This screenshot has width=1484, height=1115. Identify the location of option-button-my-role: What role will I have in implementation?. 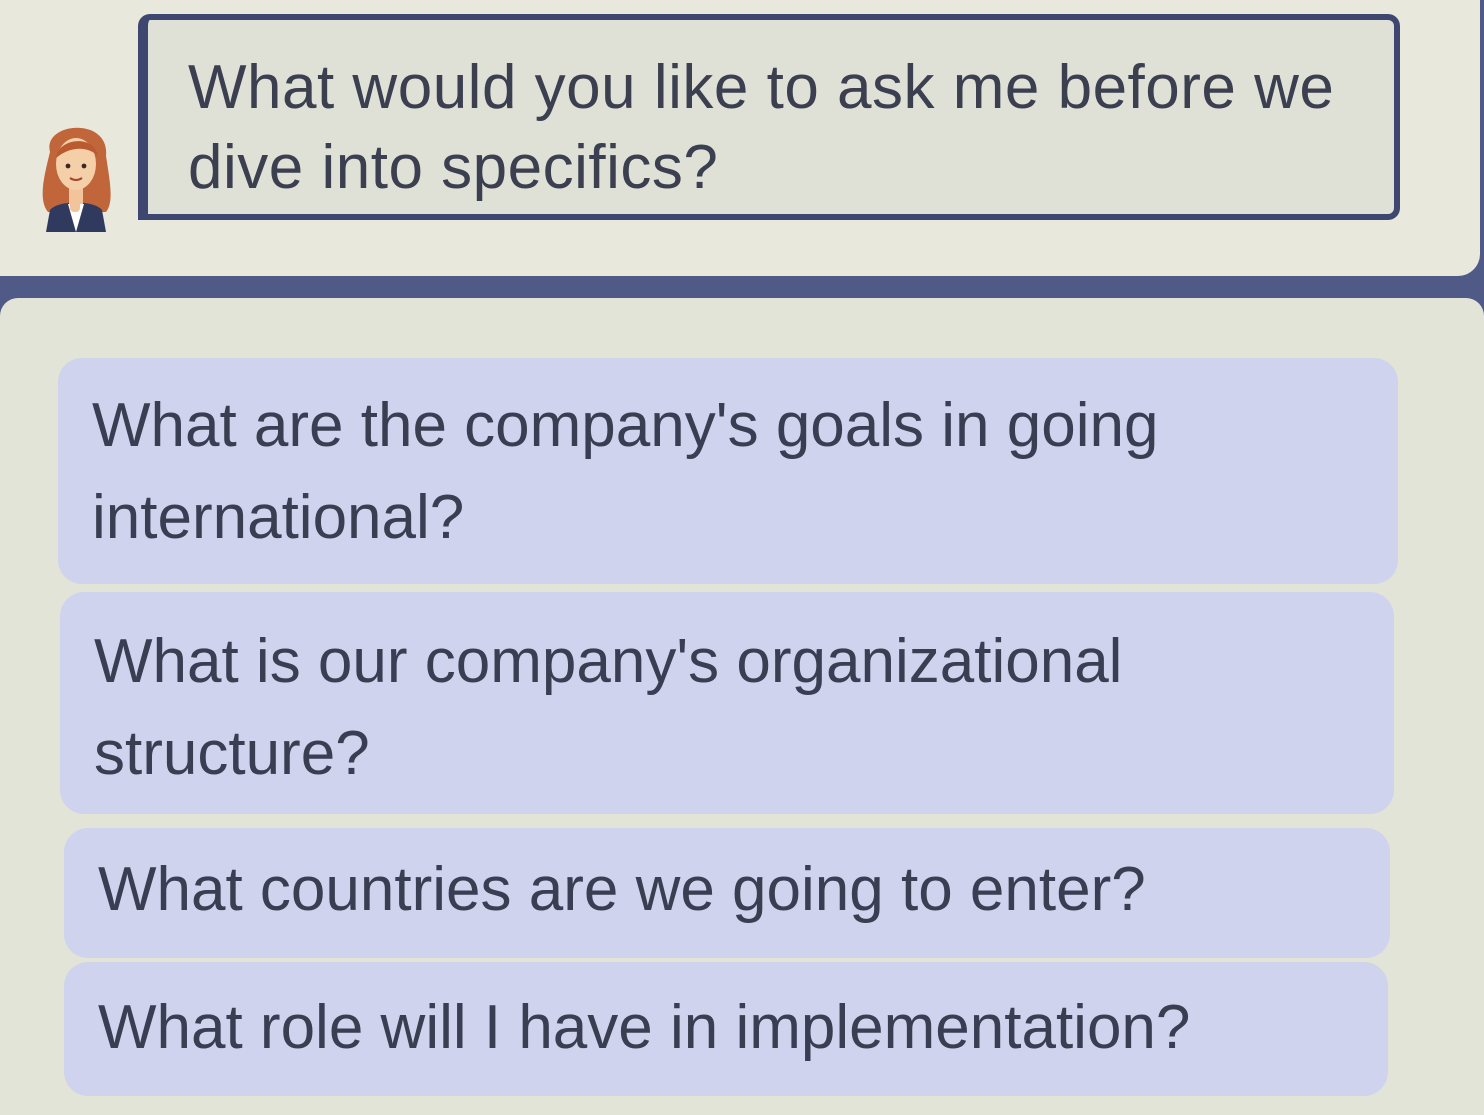
(726, 1029).